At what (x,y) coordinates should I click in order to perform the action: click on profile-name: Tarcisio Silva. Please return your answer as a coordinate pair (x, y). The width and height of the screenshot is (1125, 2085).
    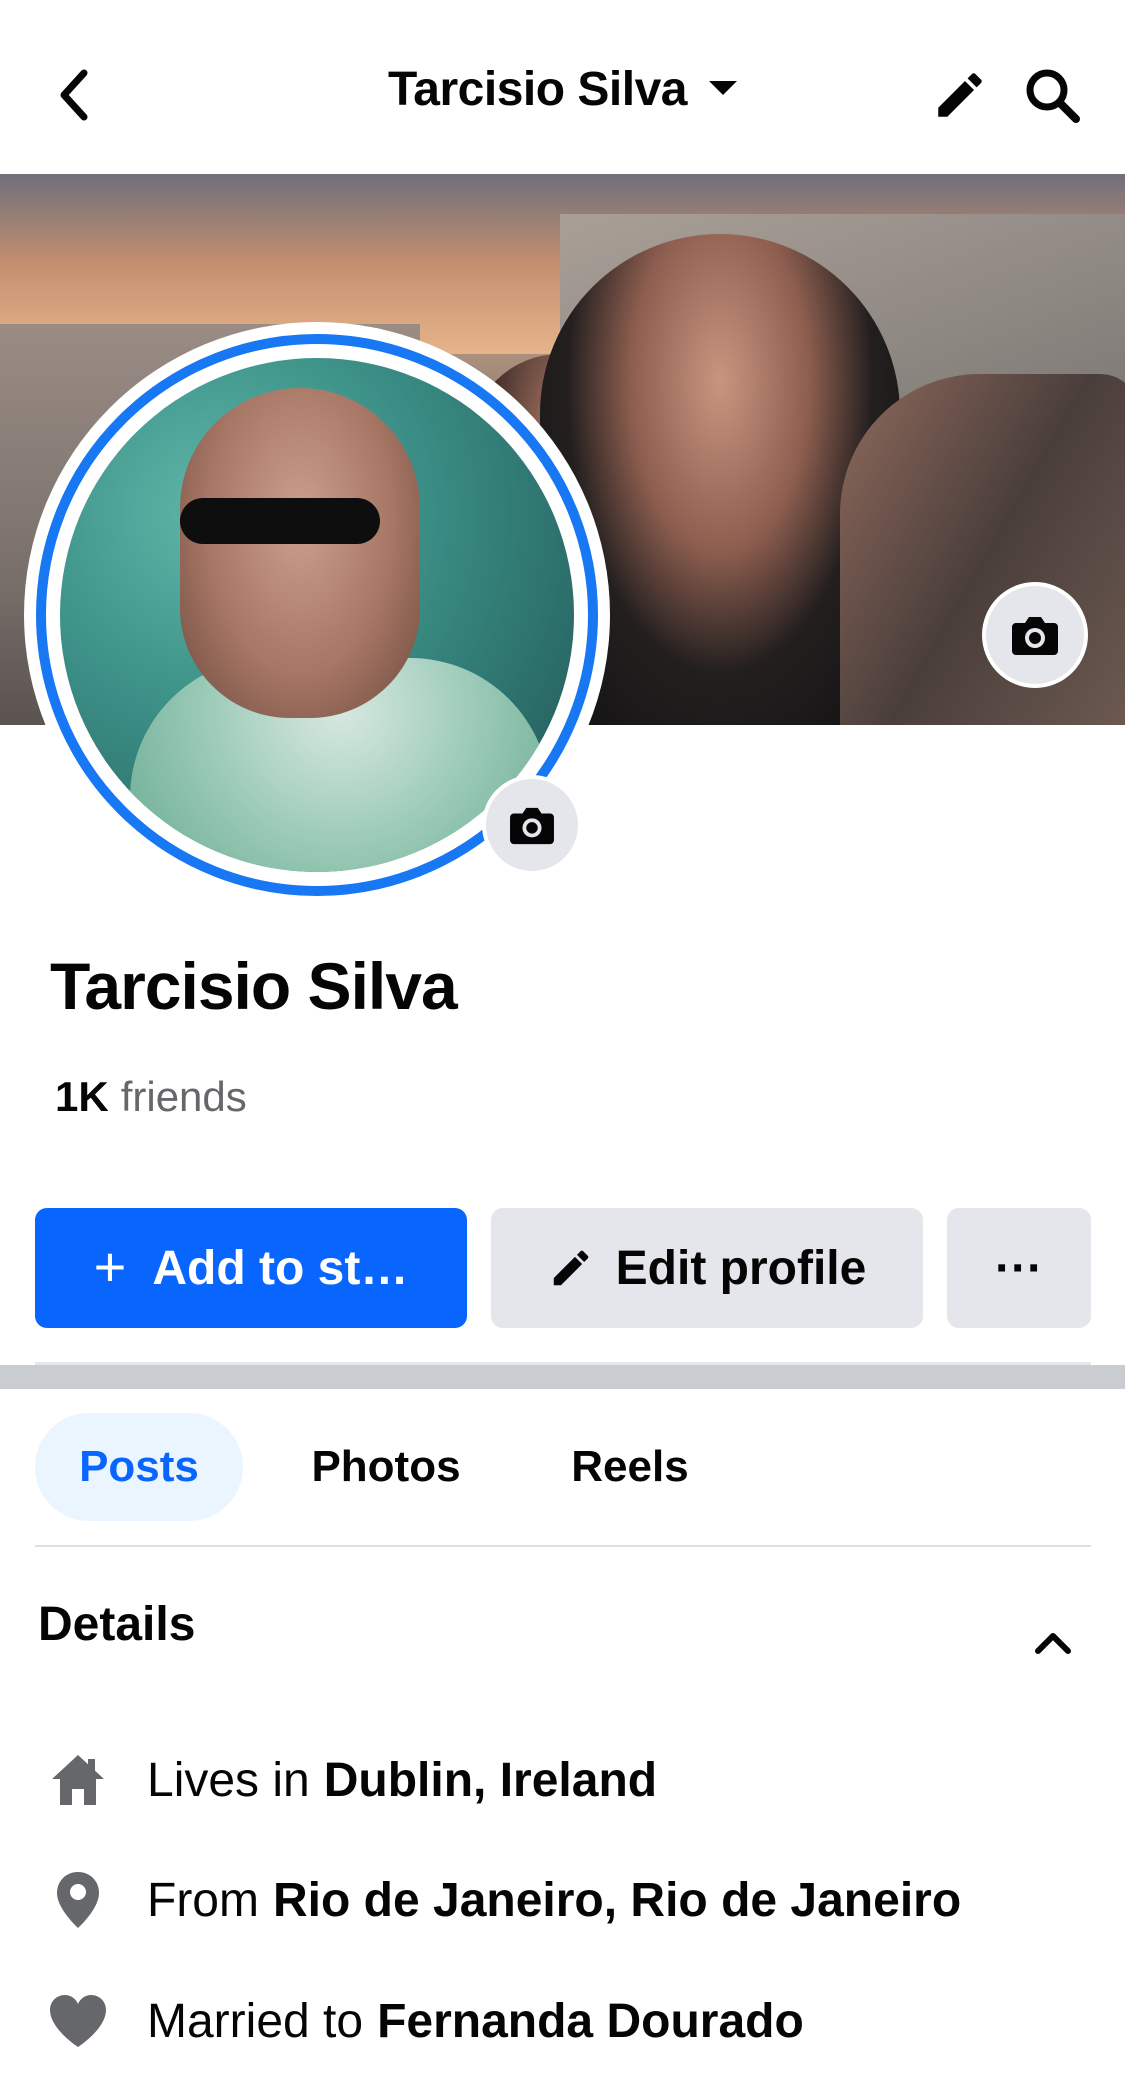
    Looking at the image, I should click on (254, 986).